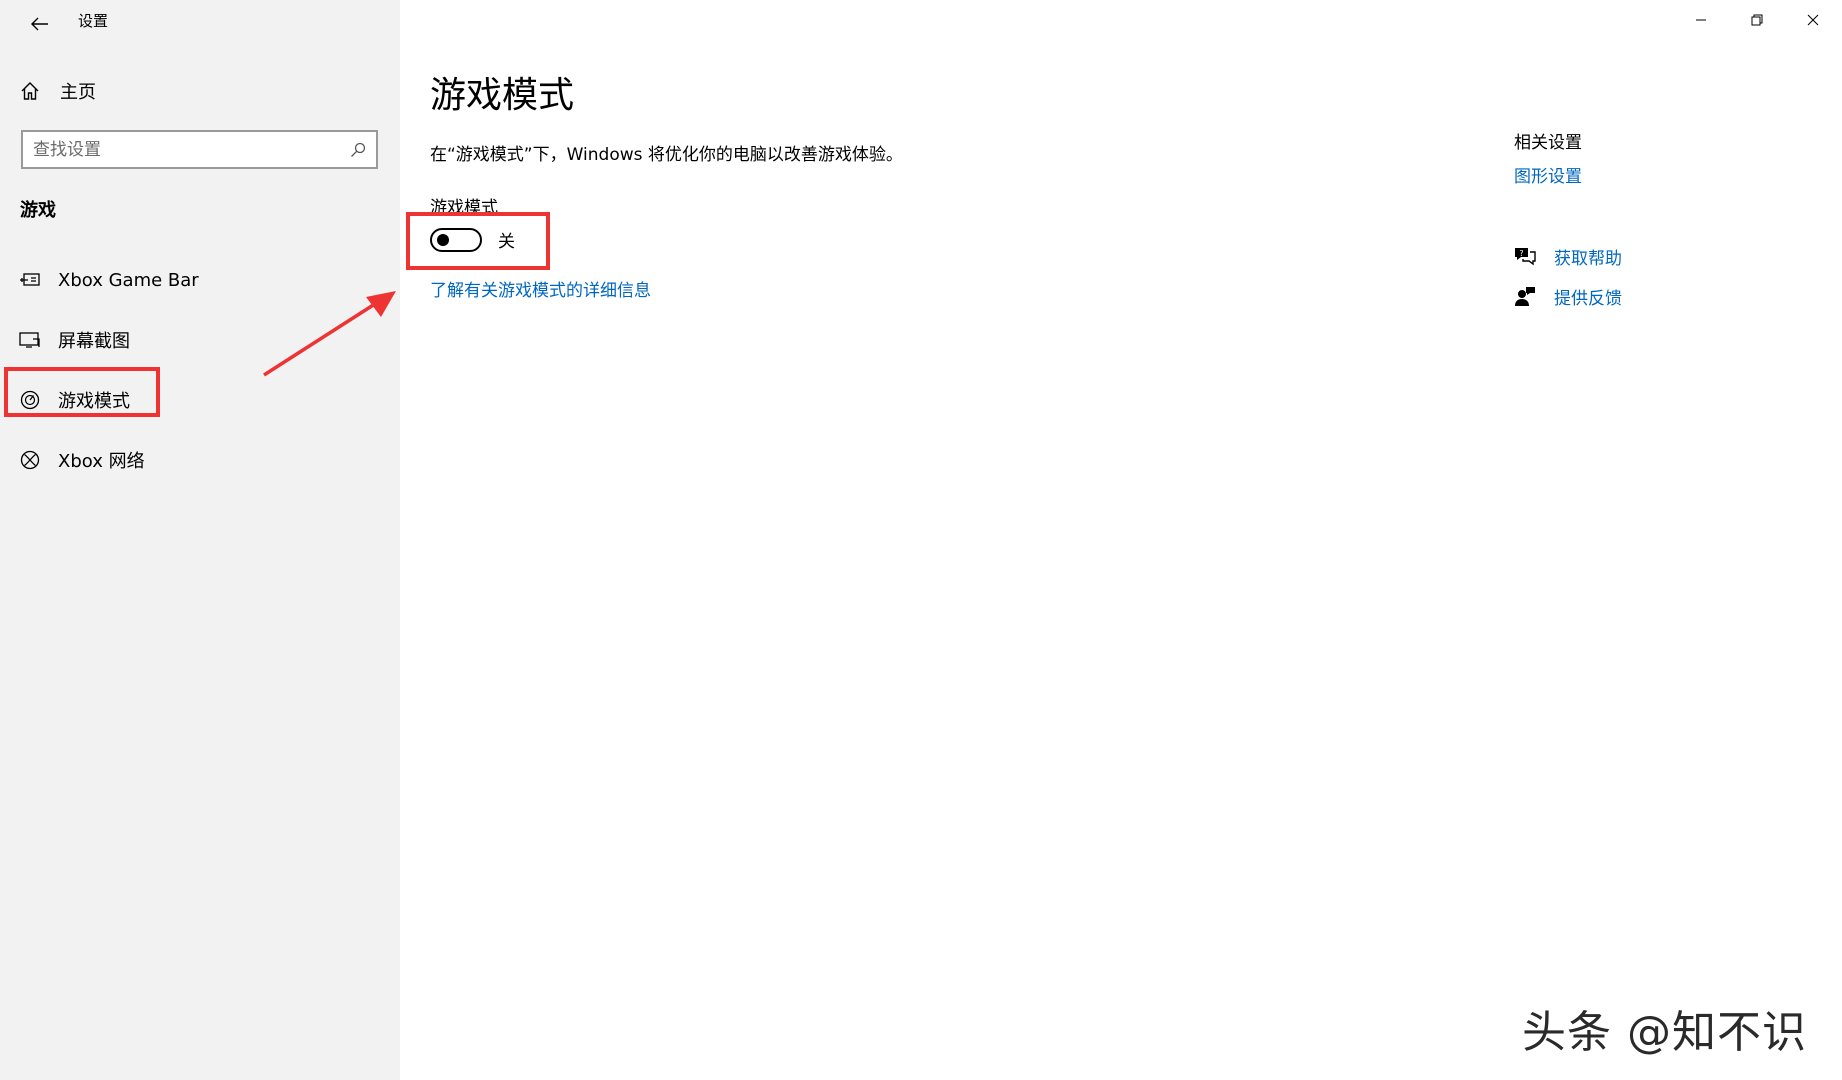  What do you see at coordinates (506, 242) in the screenshot?
I see `toggle-state-text: 关` at bounding box center [506, 242].